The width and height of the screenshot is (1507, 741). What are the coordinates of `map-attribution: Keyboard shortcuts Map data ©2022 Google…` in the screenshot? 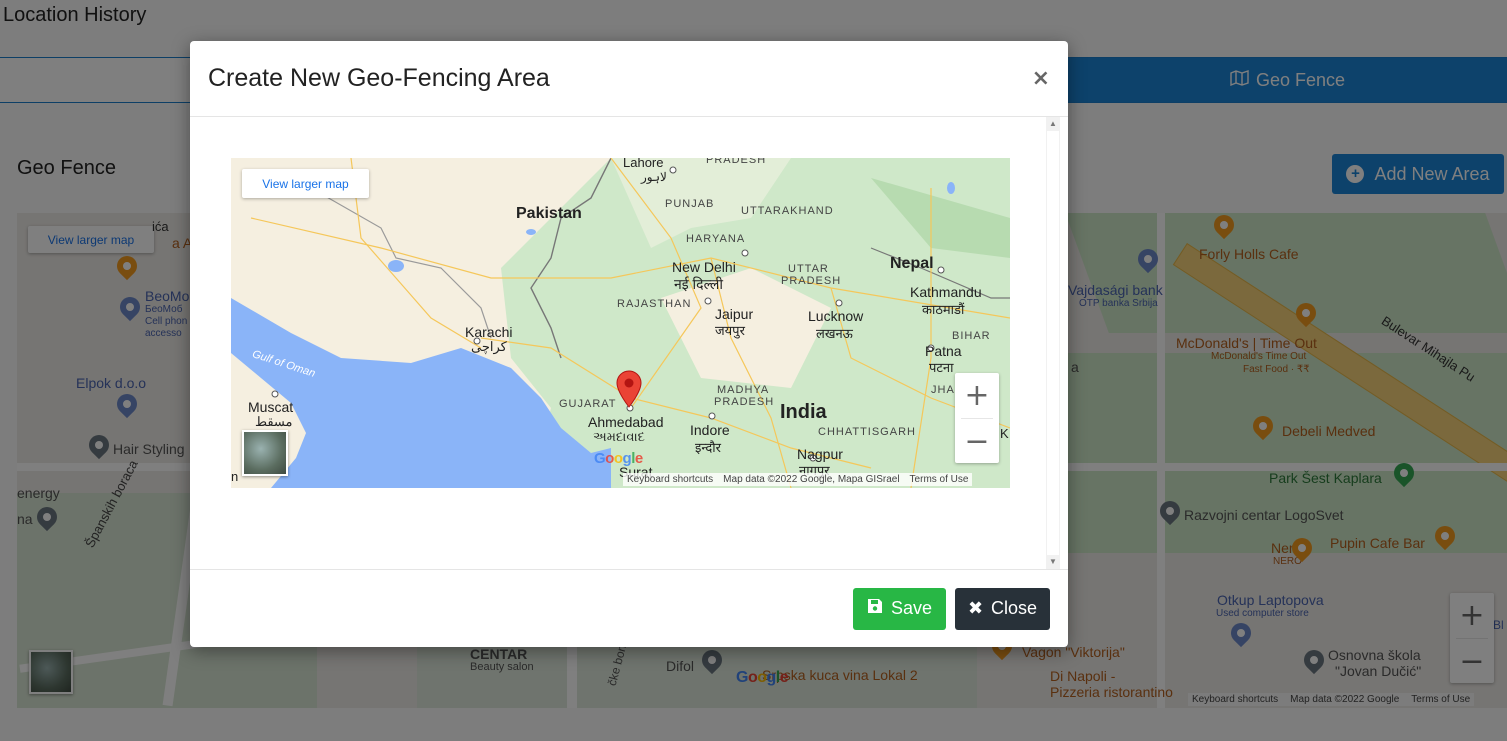 It's located at (798, 479).